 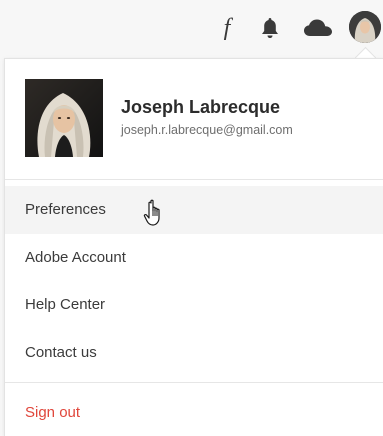 I want to click on menu-item-help-center: Help Center, so click(x=194, y=305).